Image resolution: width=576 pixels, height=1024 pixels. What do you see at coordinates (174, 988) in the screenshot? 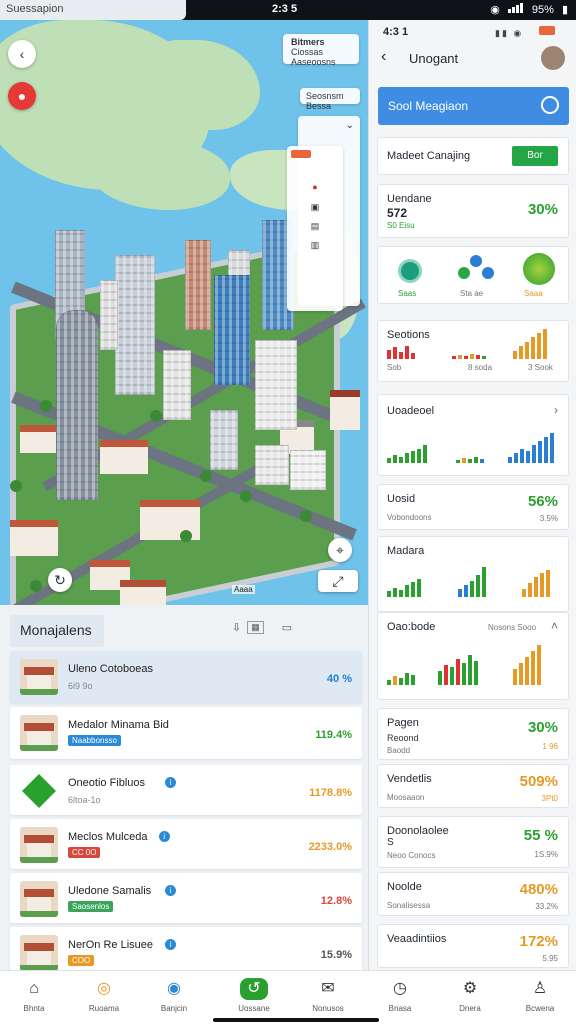
I see `search-icon: ◉` at bounding box center [174, 988].